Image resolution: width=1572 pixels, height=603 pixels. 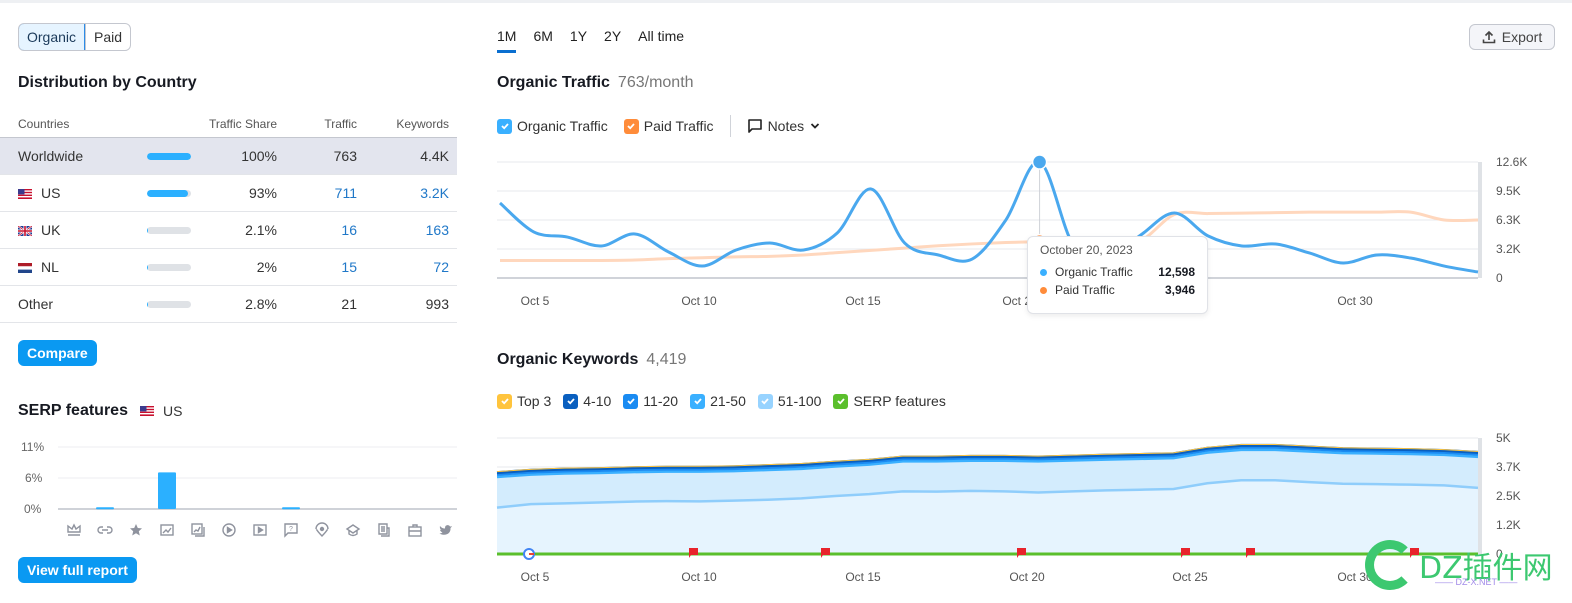 What do you see at coordinates (1027, 577) in the screenshot?
I see `keywords-x-tick: Oct 20` at bounding box center [1027, 577].